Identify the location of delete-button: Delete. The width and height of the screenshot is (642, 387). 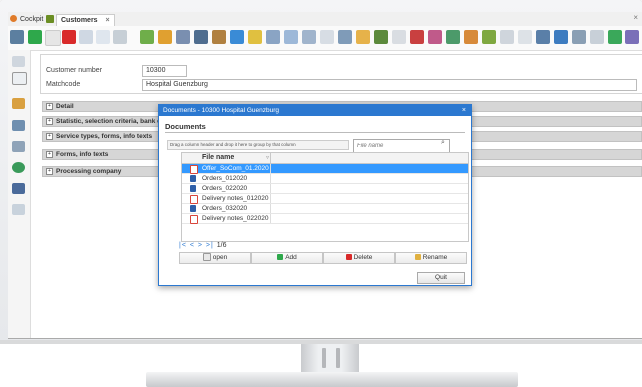
(359, 258).